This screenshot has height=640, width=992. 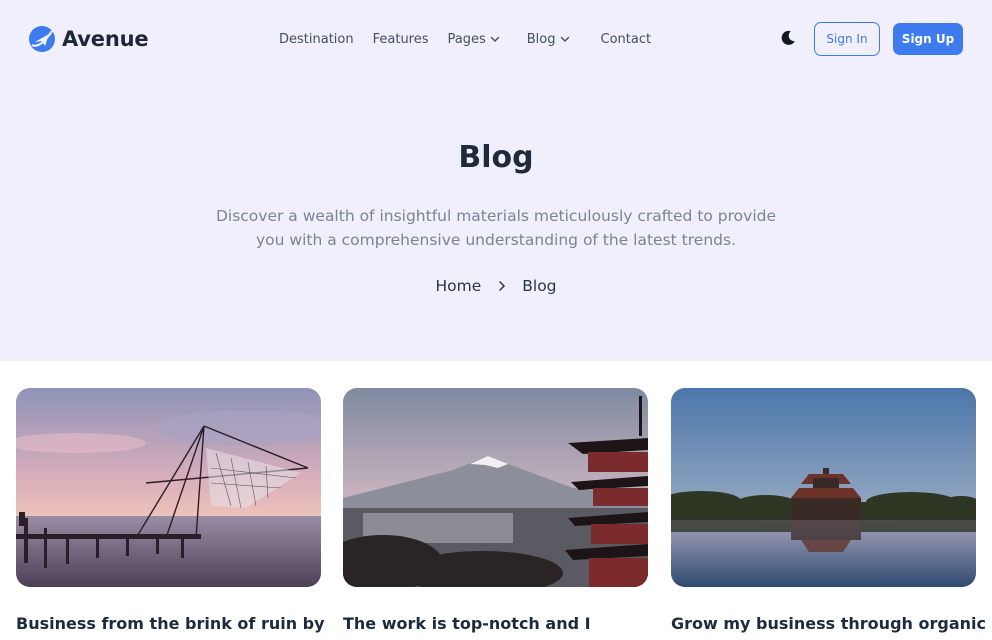 I want to click on nav-blog-dropdown: Blog, so click(x=549, y=39).